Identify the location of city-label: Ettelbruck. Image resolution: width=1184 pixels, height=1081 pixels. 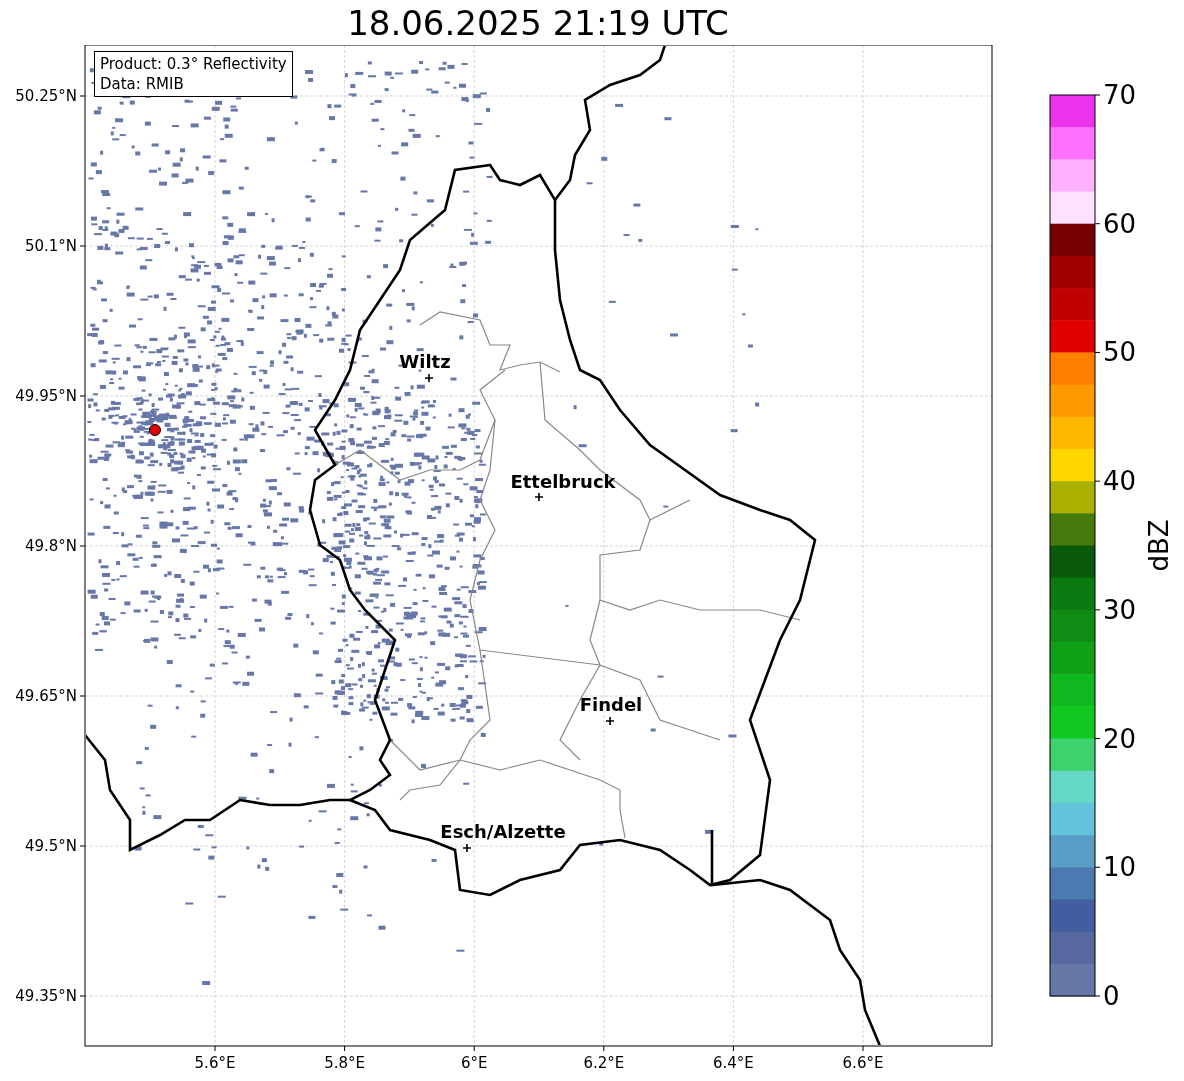
(563, 481).